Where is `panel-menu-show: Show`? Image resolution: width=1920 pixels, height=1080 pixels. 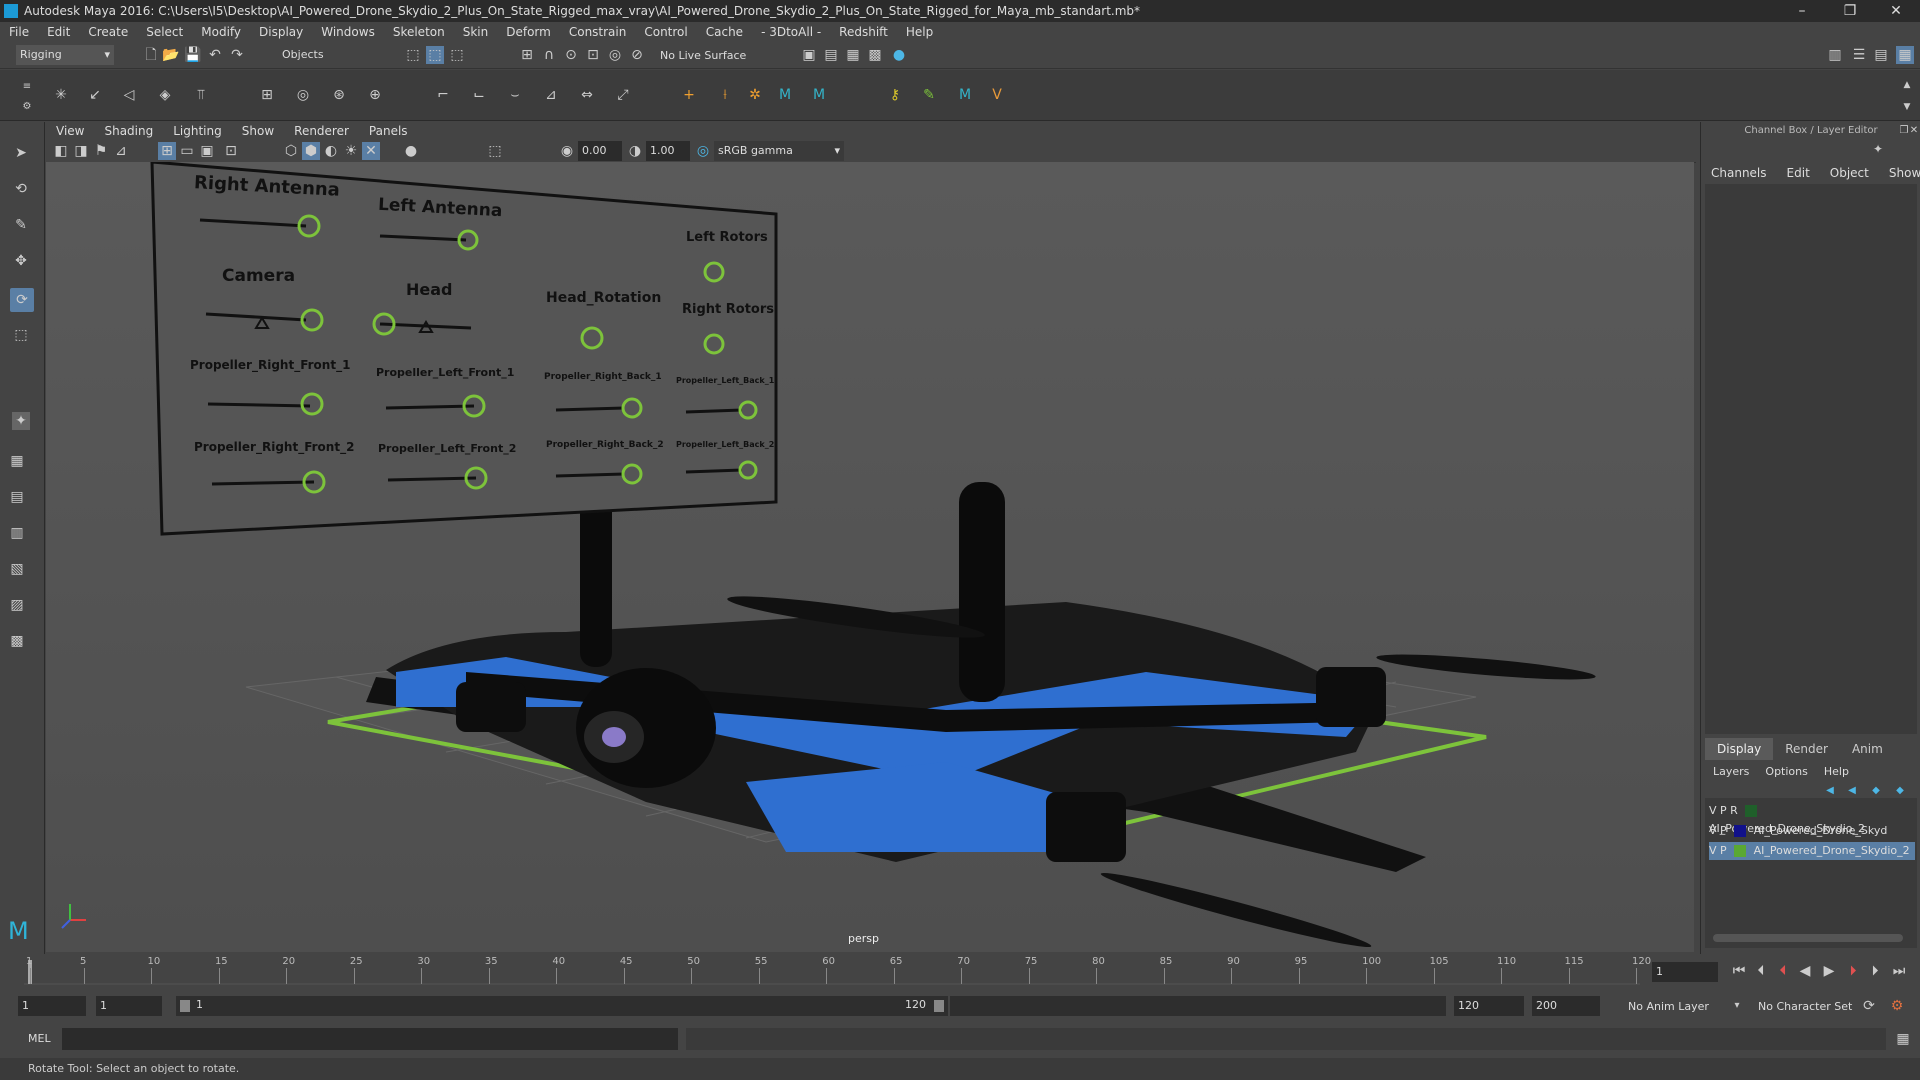
panel-menu-show: Show is located at coordinates (258, 131).